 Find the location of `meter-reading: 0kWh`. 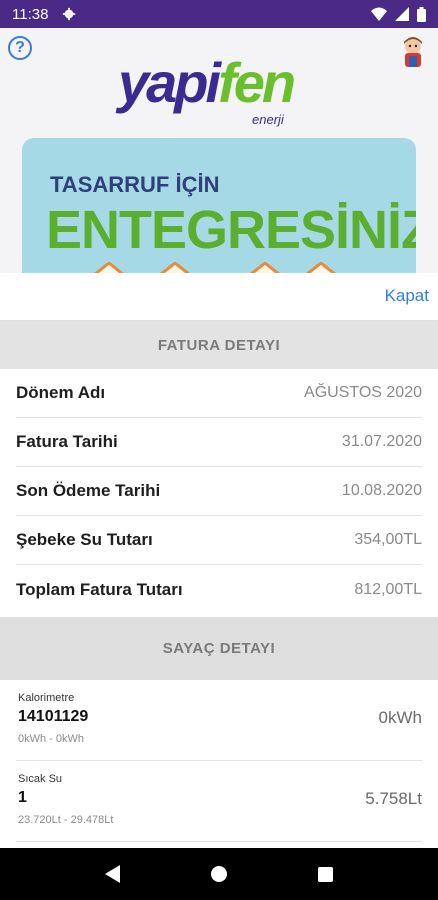

meter-reading: 0kWh is located at coordinates (400, 717).